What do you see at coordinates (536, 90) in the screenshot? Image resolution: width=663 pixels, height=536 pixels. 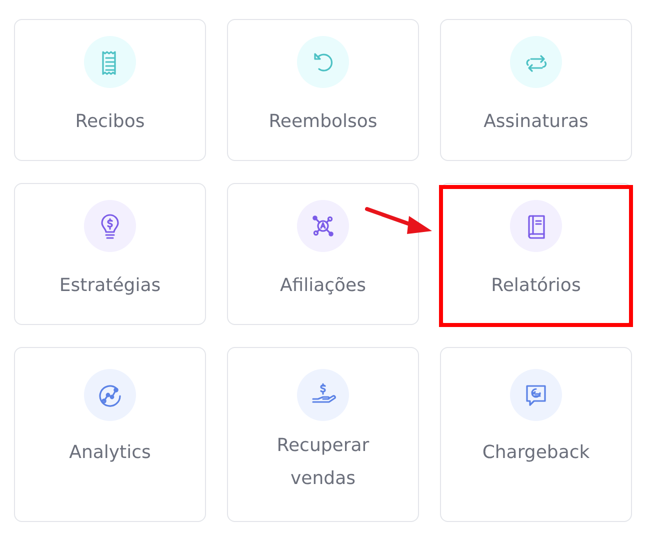 I see `menu-card: Assinaturas` at bounding box center [536, 90].